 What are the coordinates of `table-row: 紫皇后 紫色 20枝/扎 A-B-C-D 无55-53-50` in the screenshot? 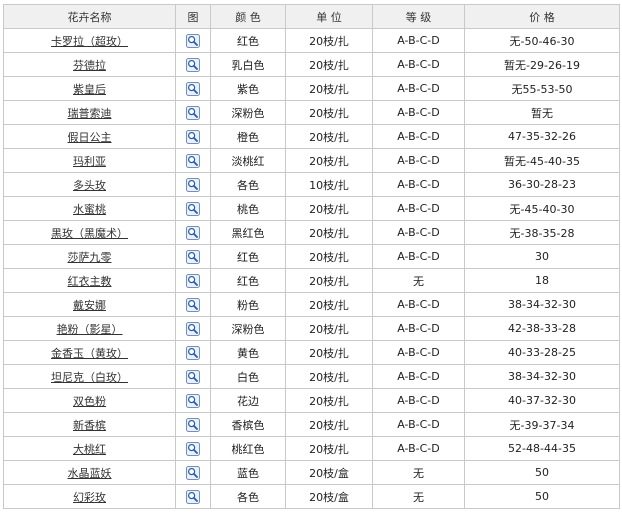 It's located at (311, 88).